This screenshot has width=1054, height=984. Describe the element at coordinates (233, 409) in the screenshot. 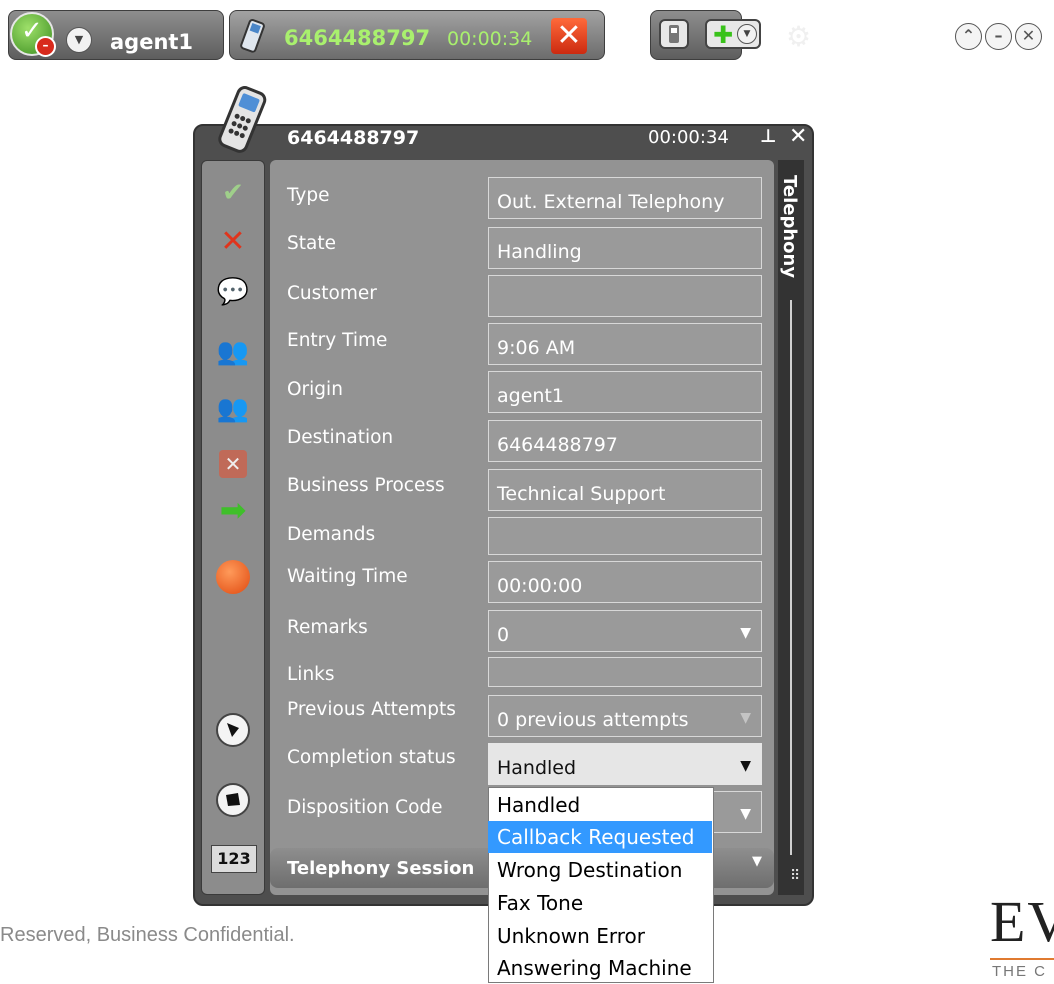

I see `remove-participant-icon: 👥` at that location.